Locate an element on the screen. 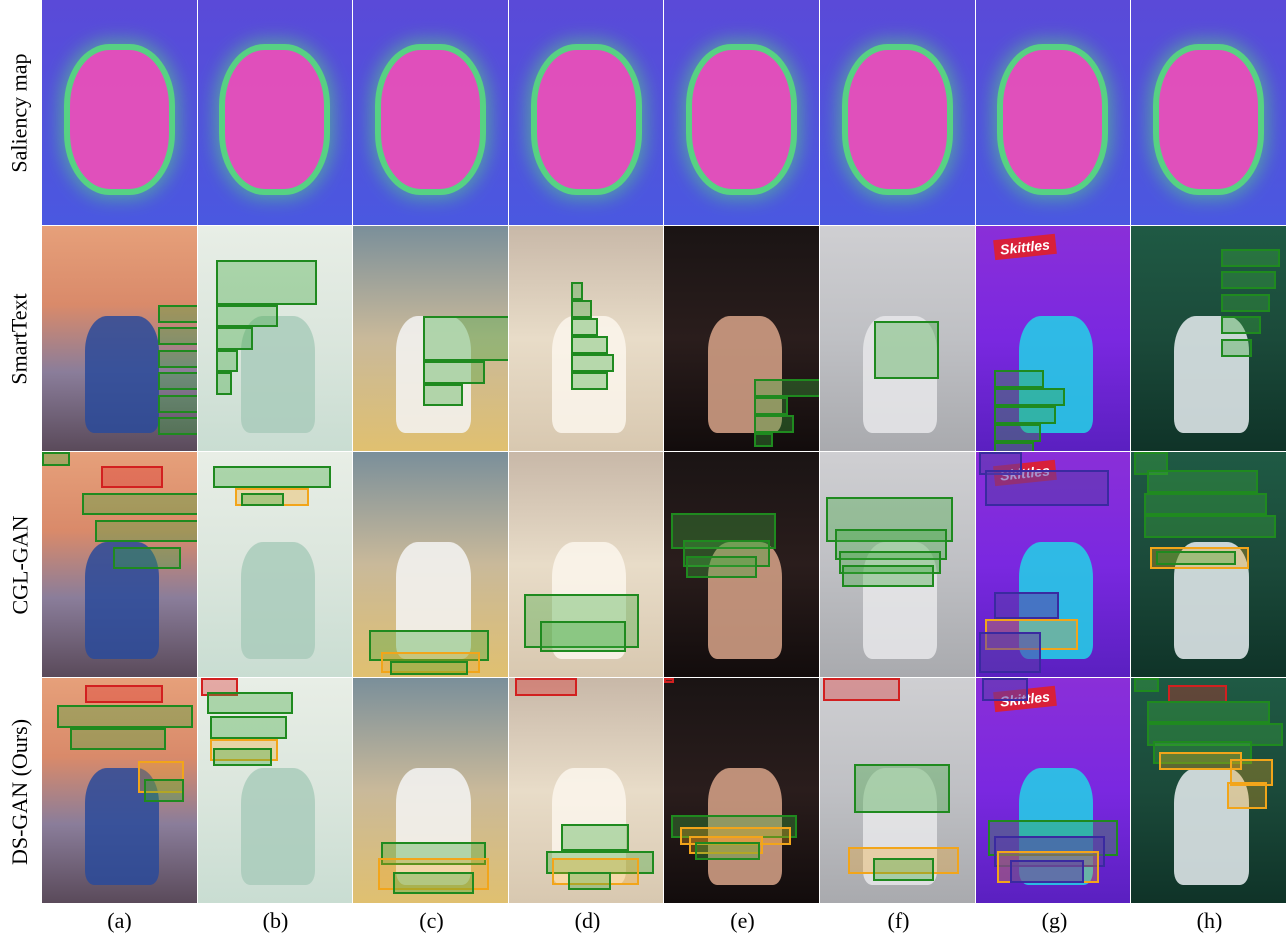 The height and width of the screenshot is (941, 1287). caption-h: (h) is located at coordinates (1209, 920).